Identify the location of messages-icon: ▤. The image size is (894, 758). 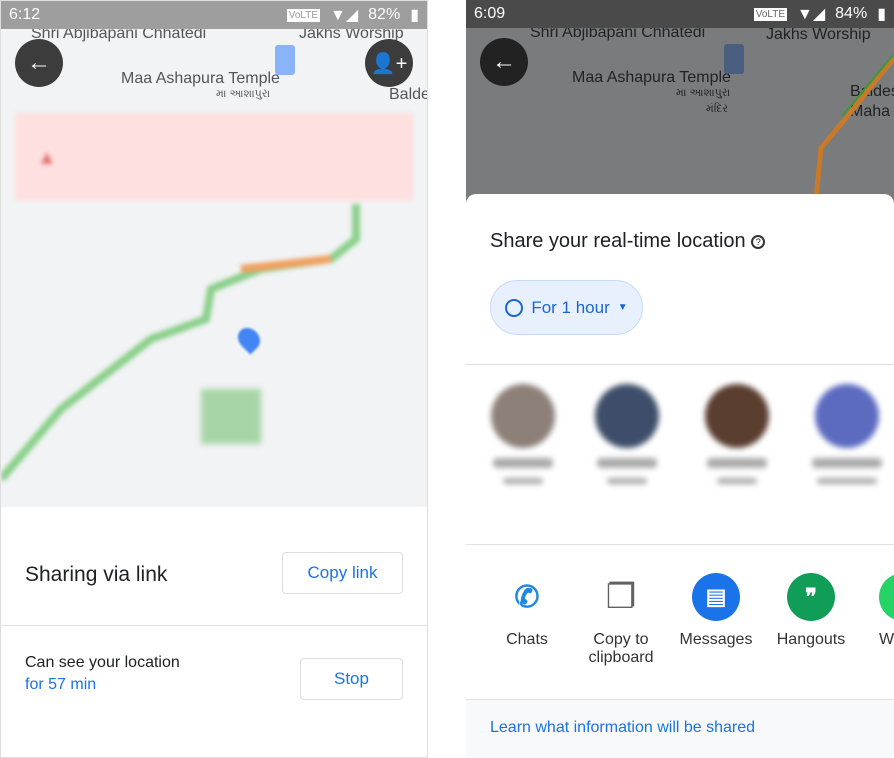
(716, 597).